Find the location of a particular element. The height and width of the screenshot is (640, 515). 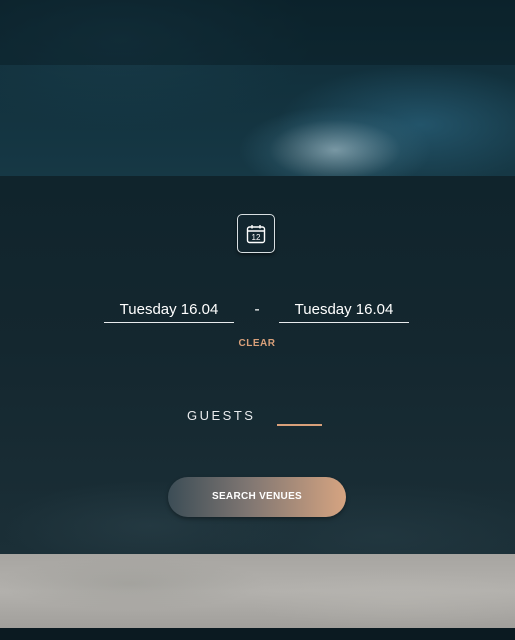

hero-image-overlay is located at coordinates (257, 32).